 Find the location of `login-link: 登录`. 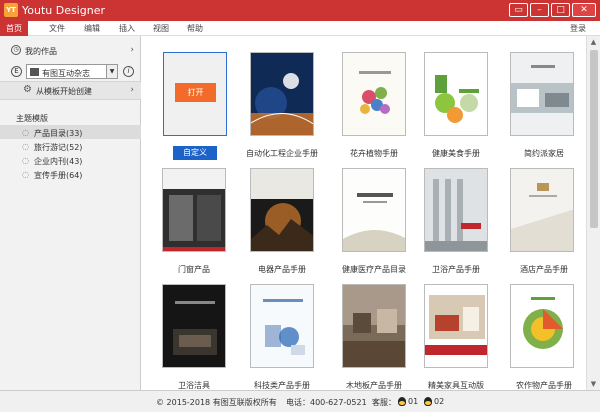

login-link: 登录 is located at coordinates (578, 28).